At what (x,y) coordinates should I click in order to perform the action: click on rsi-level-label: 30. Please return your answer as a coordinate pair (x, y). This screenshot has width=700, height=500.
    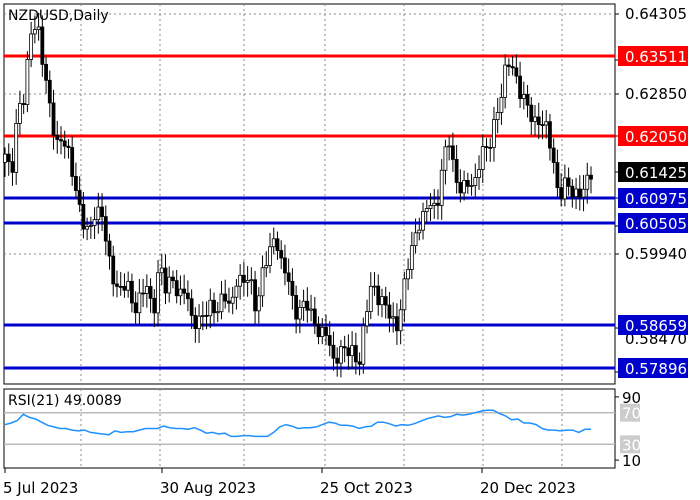
    Looking at the image, I should click on (631, 445).